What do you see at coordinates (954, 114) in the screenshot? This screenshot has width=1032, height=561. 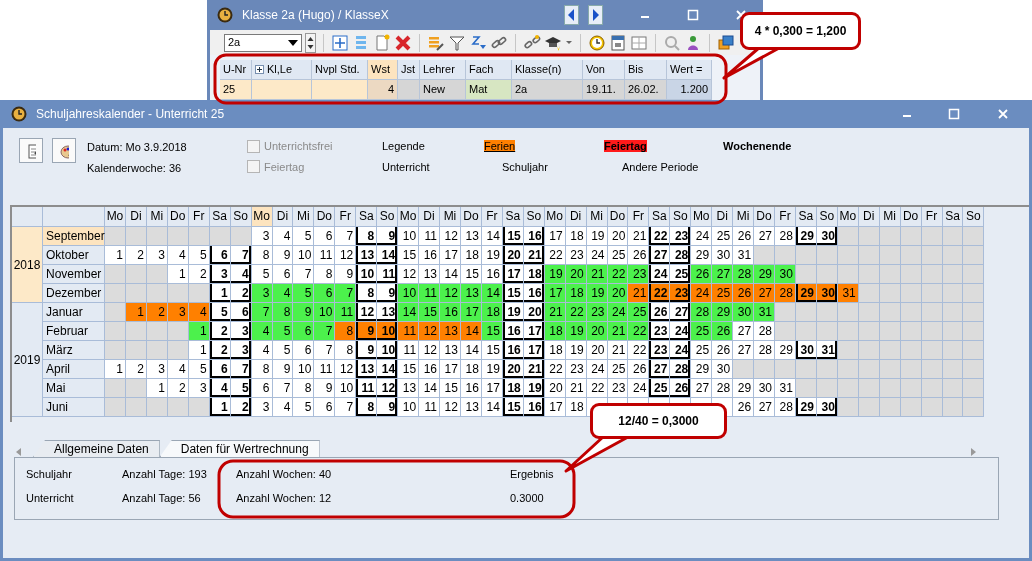 I see `maximize-icon` at bounding box center [954, 114].